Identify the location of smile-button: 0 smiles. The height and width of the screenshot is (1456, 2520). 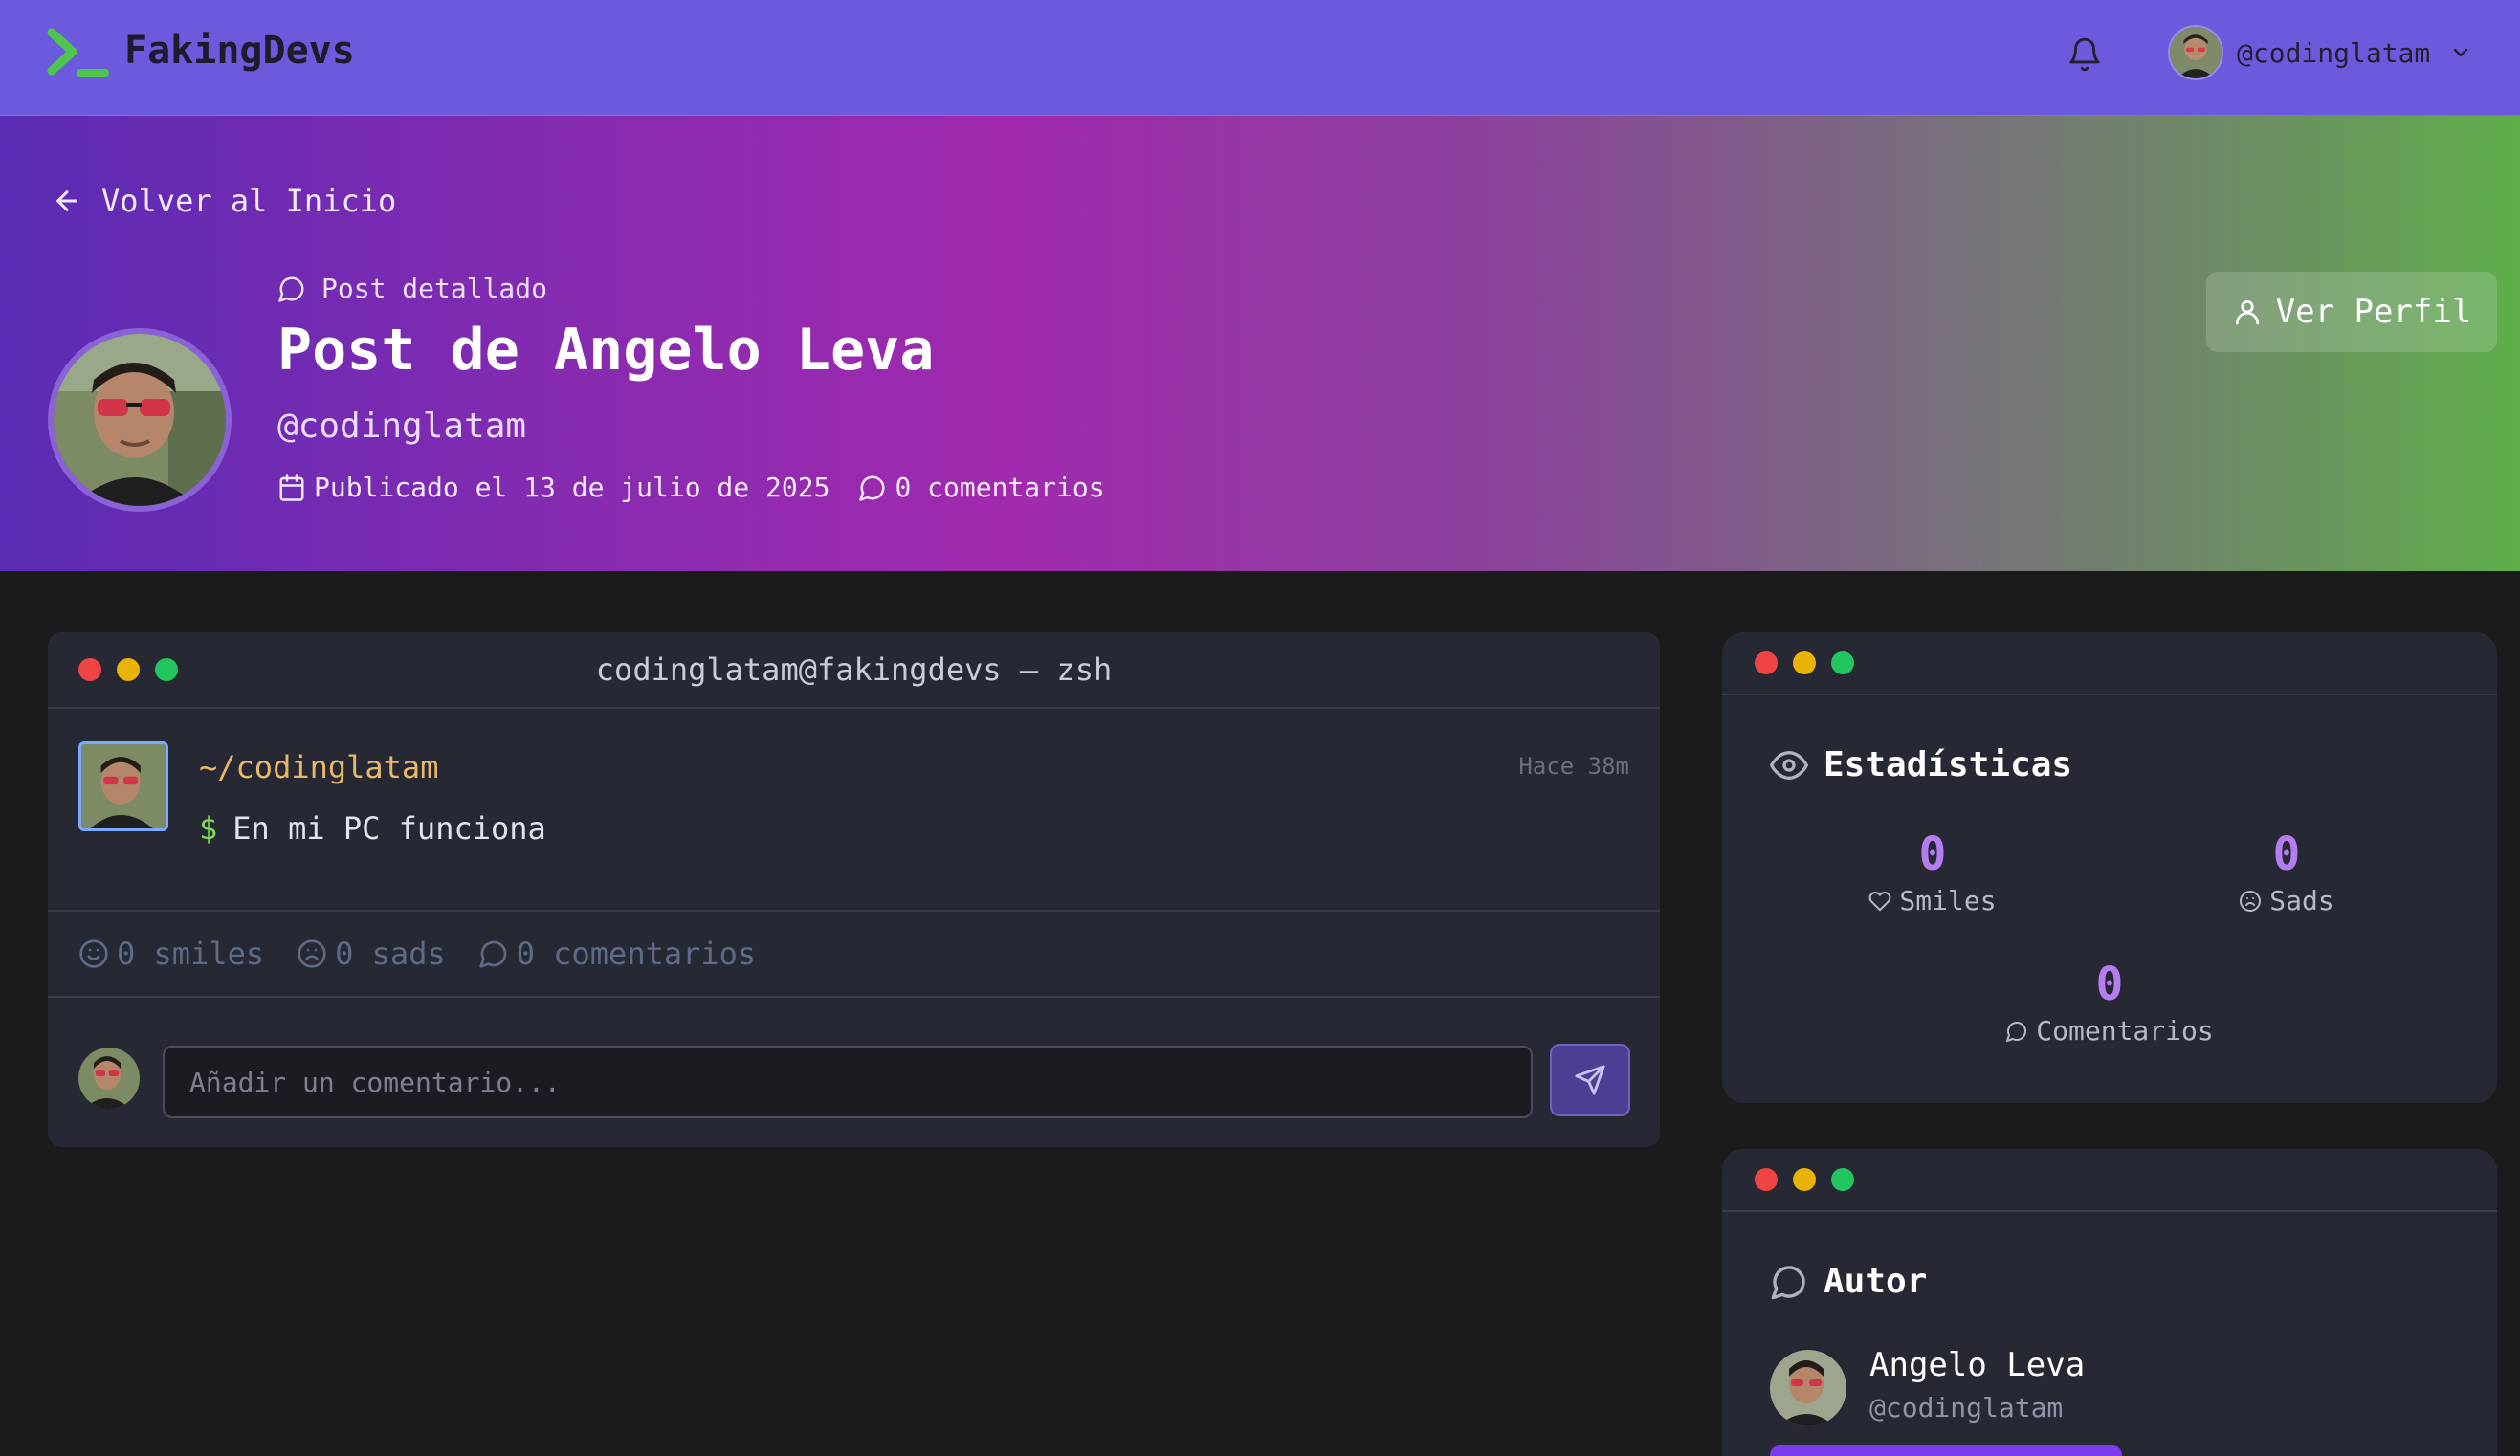
(171, 954).